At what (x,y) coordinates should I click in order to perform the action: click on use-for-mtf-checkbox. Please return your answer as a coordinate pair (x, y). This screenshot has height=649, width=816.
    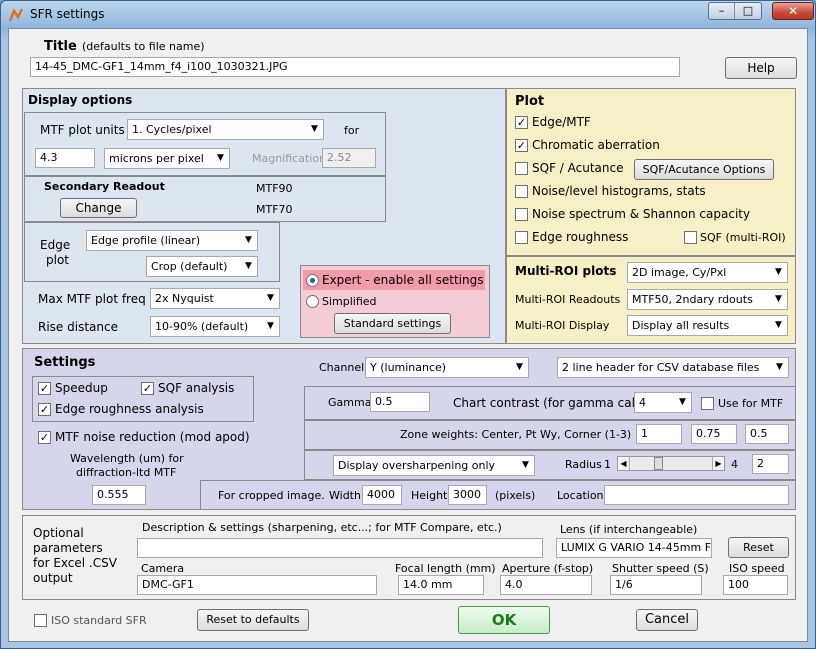
    Looking at the image, I should click on (707, 403).